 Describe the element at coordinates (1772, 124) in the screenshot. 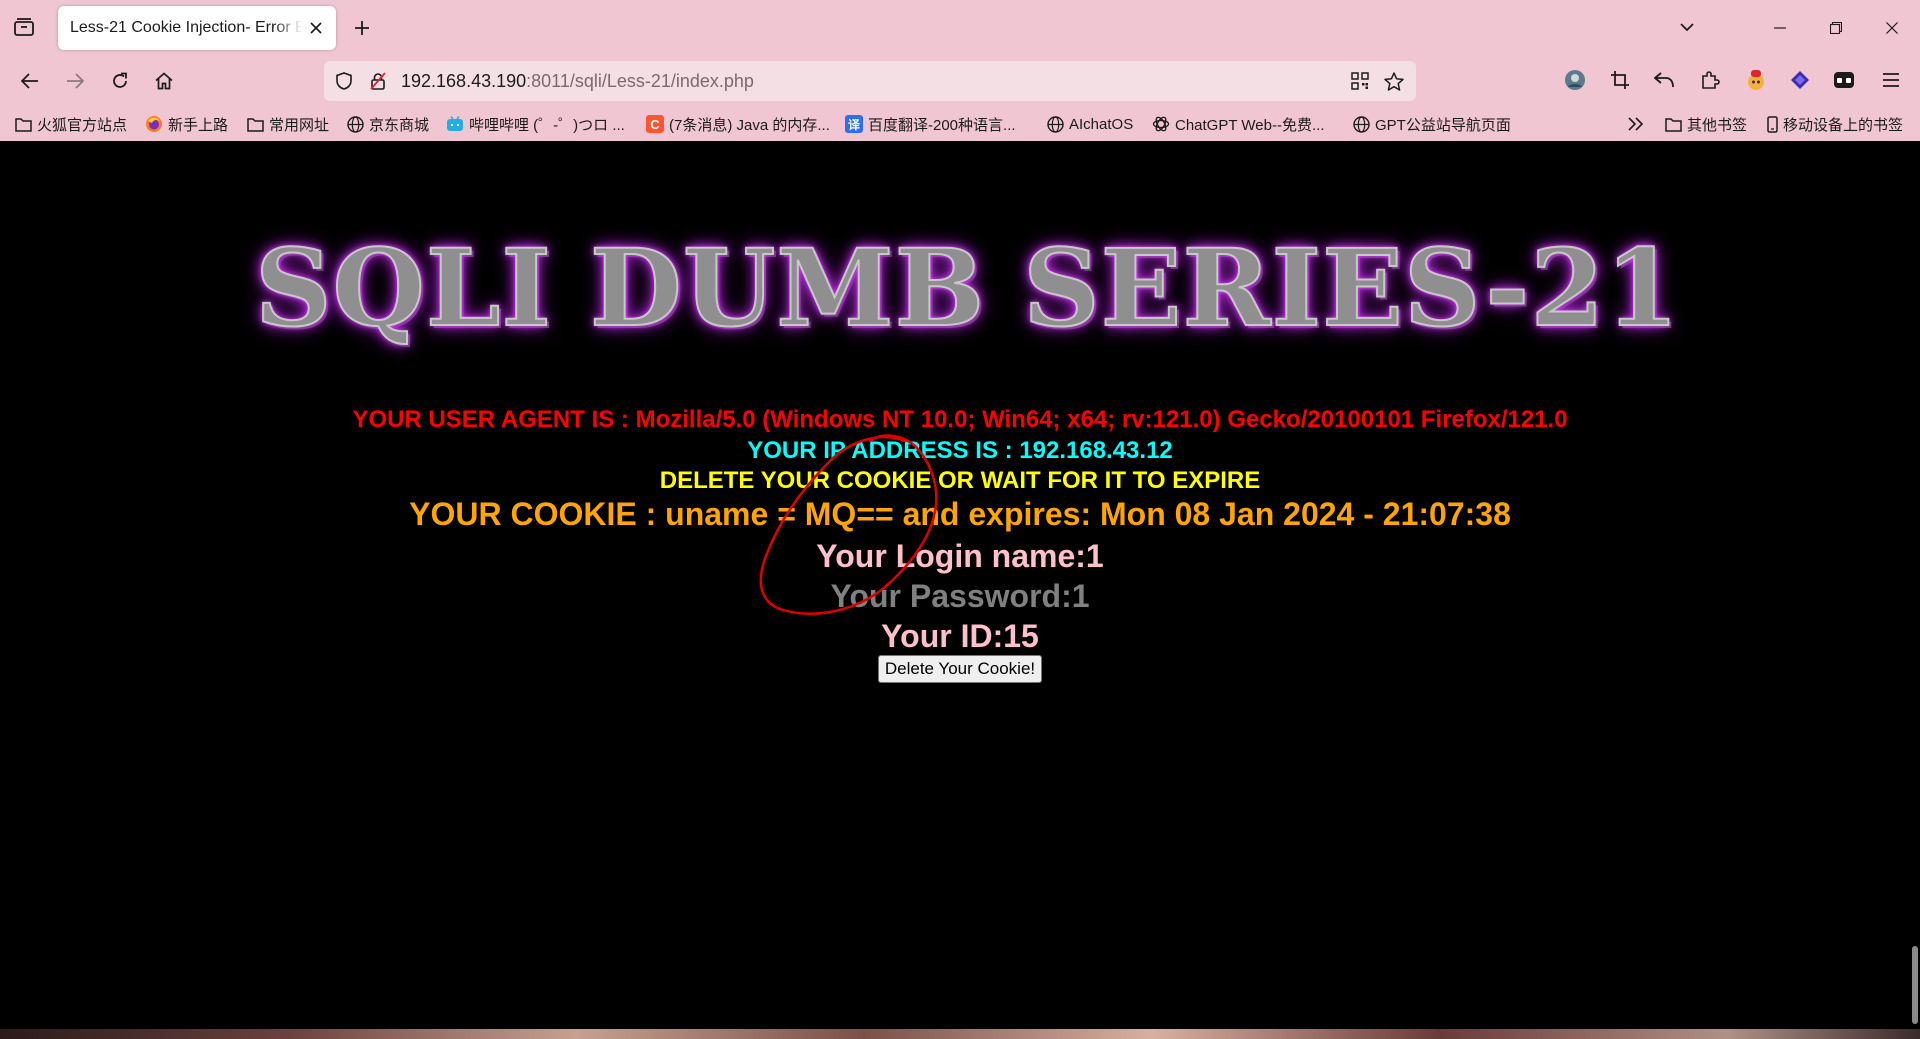

I see `mobile-icon` at that location.